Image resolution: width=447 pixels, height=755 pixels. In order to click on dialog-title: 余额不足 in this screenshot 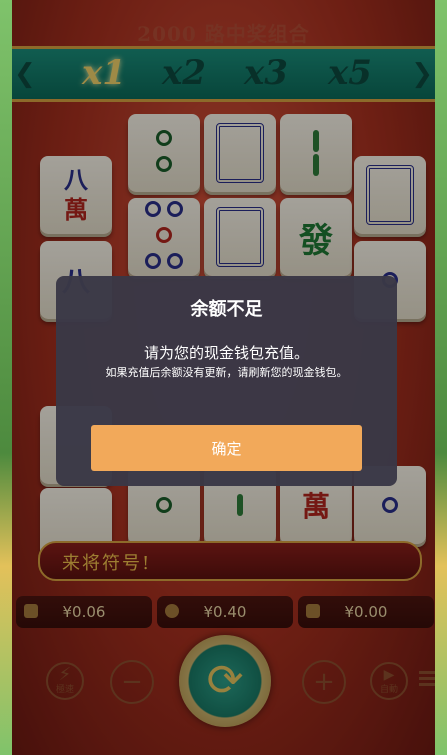, I will do `click(226, 309)`.